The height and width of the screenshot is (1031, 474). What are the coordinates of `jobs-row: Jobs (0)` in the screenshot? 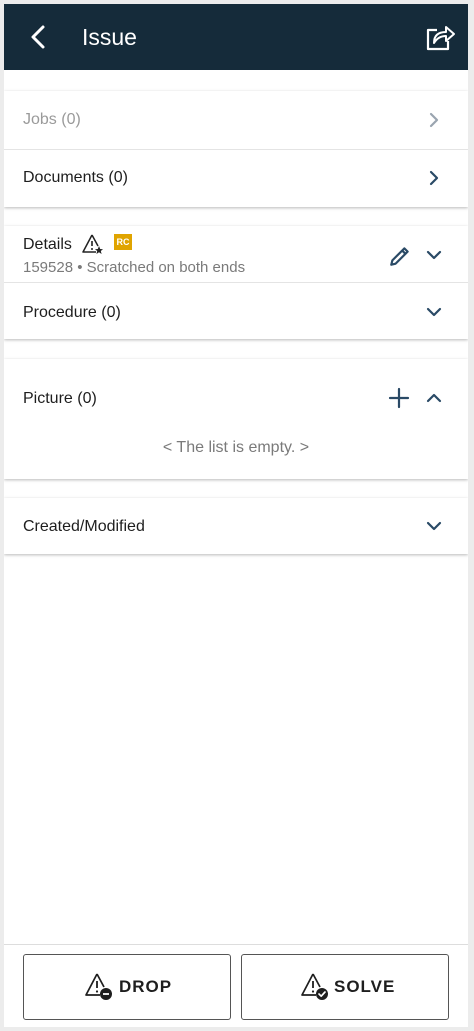 It's located at (236, 120).